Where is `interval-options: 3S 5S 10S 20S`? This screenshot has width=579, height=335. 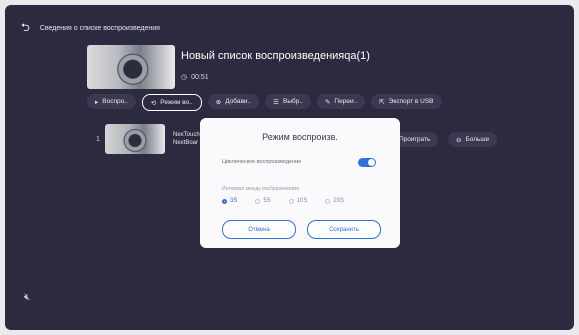 interval-options: 3S 5S 10S 20S is located at coordinates (283, 201).